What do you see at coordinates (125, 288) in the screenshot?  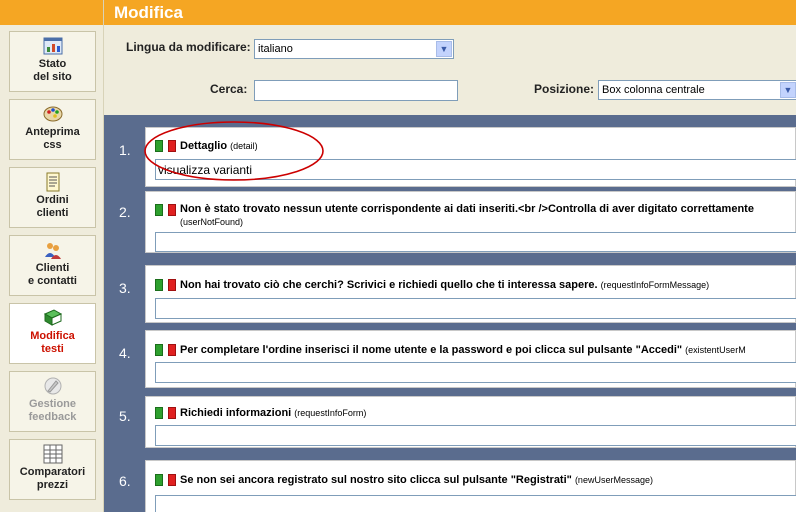 I see `entry-number: 3.` at bounding box center [125, 288].